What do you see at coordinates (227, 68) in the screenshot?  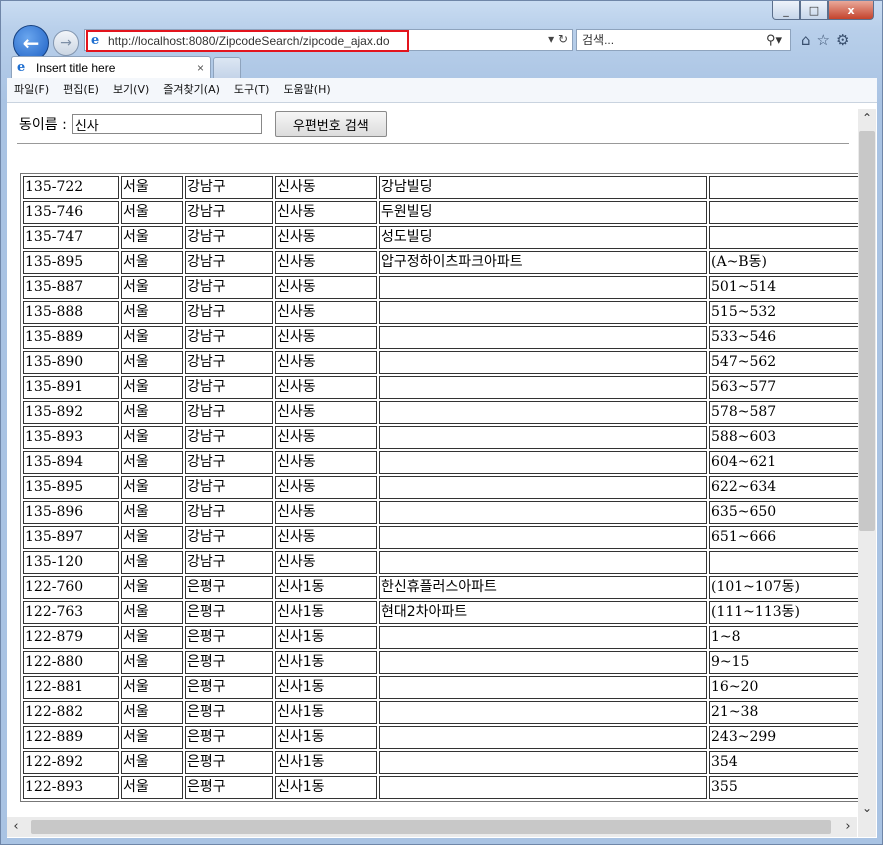 I see `new-tab-button` at bounding box center [227, 68].